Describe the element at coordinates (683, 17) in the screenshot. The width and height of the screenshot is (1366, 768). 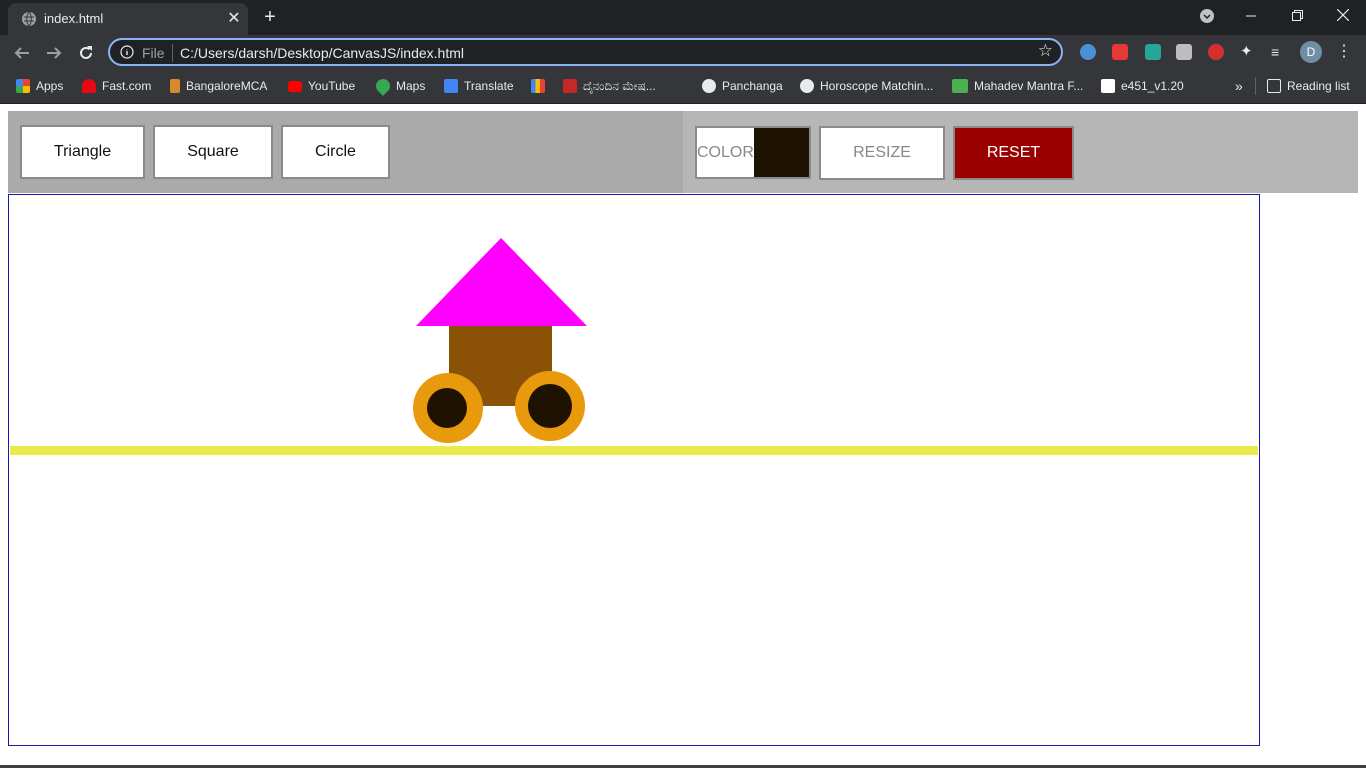
I see `tab-bar: index.html ✕ +` at that location.